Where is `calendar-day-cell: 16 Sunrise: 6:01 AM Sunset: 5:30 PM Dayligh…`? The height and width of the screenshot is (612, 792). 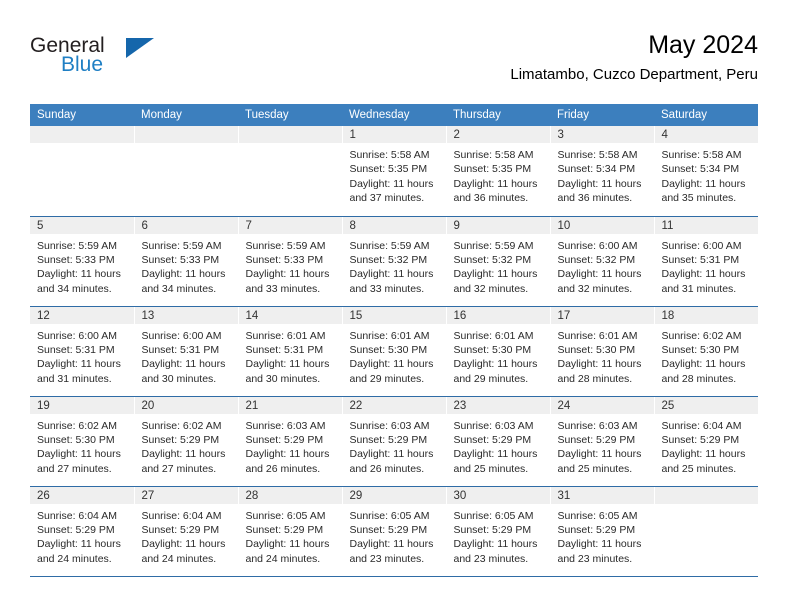
calendar-day-cell: 16 Sunrise: 6:01 AM Sunset: 5:30 PM Dayligh… is located at coordinates (498, 351).